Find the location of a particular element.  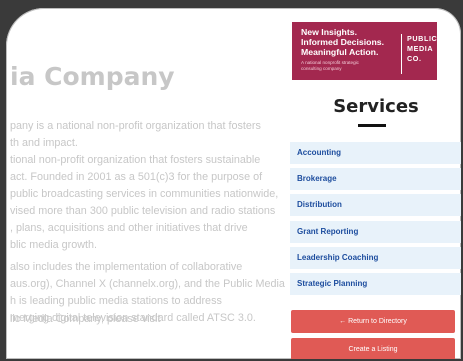

service-link-leadership-coaching: Leadership Coaching is located at coordinates (375, 258).